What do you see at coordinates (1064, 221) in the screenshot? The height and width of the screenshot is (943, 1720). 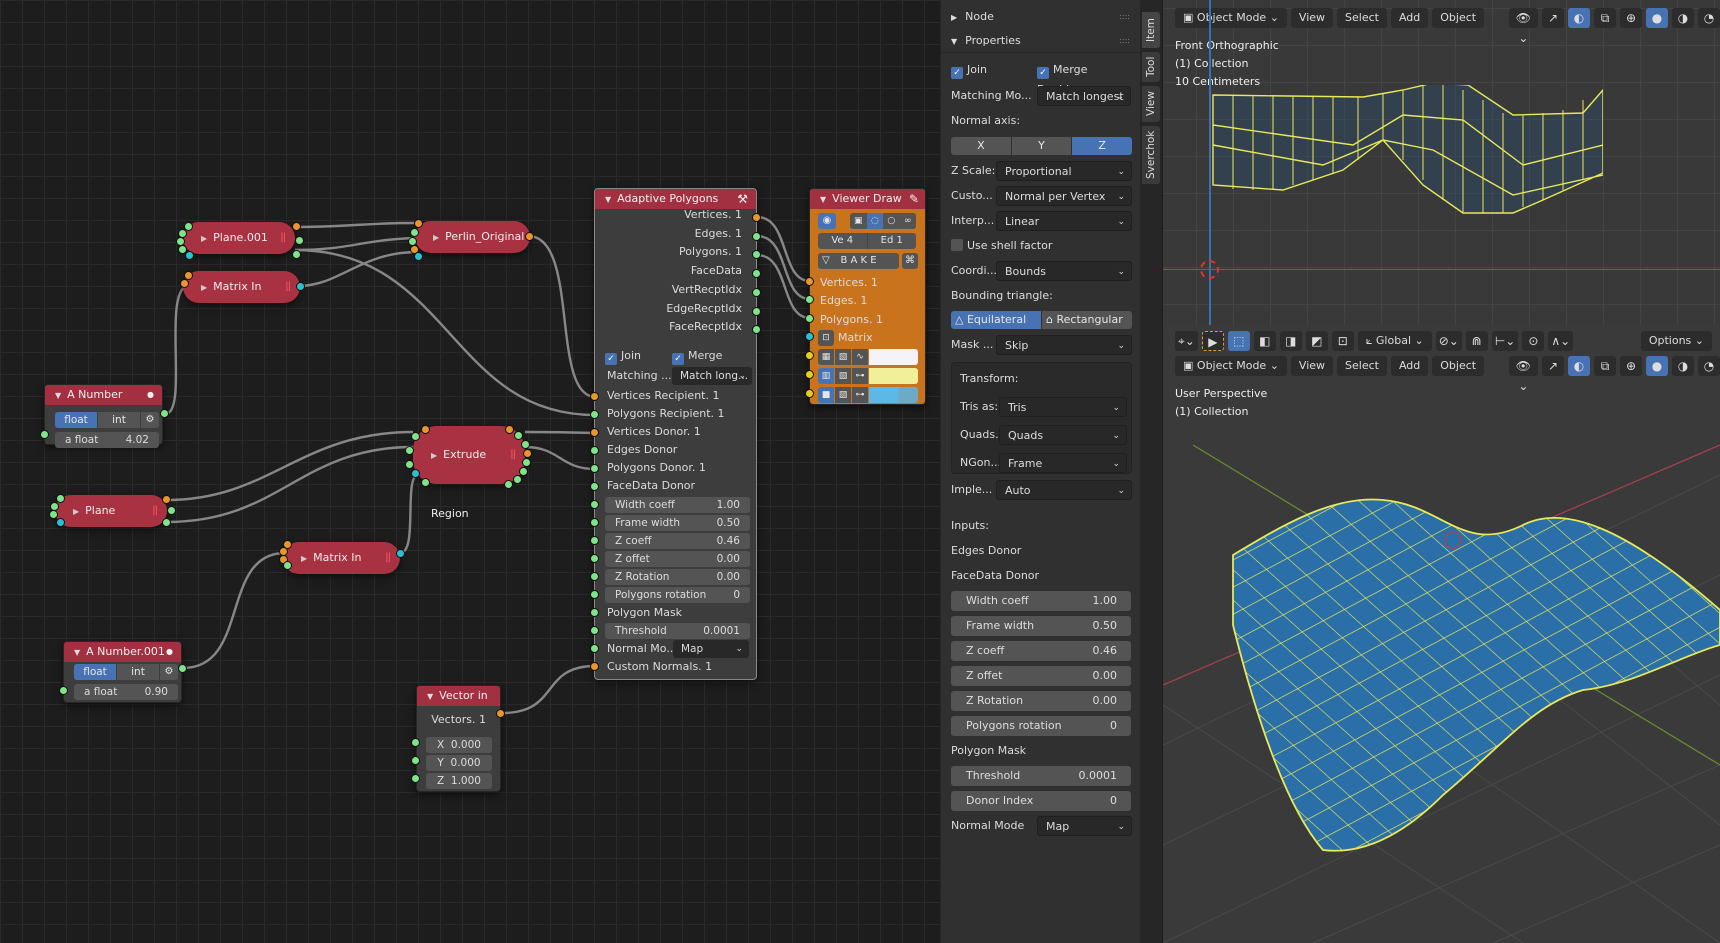 I see `interp-dropdown: Linear ⌄` at bounding box center [1064, 221].